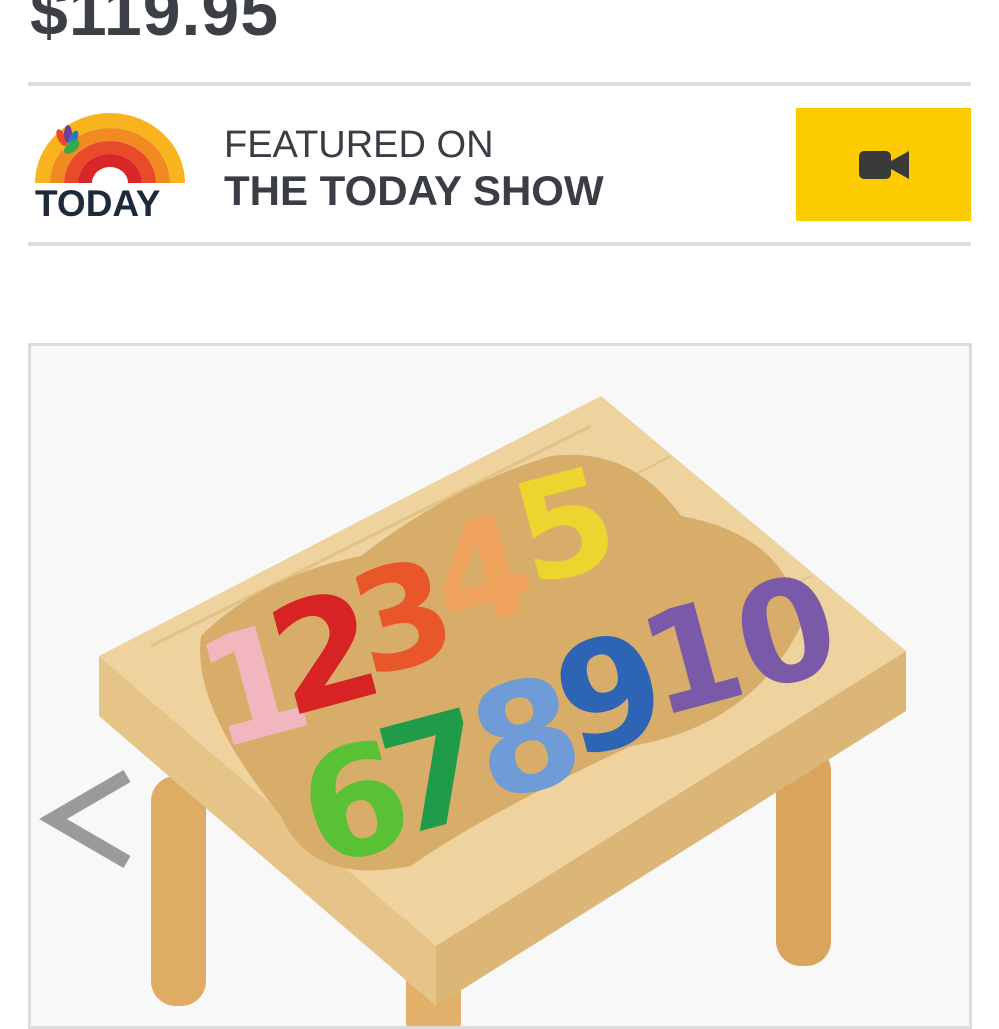  I want to click on product-price: $119.95, so click(155, 25).